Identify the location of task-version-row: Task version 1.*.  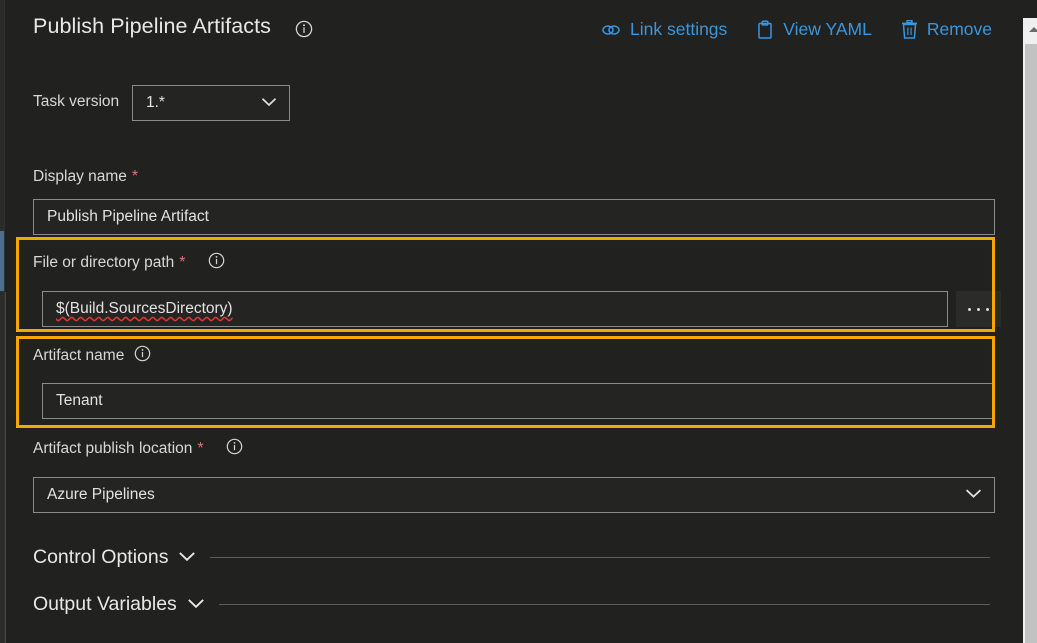
(501, 103).